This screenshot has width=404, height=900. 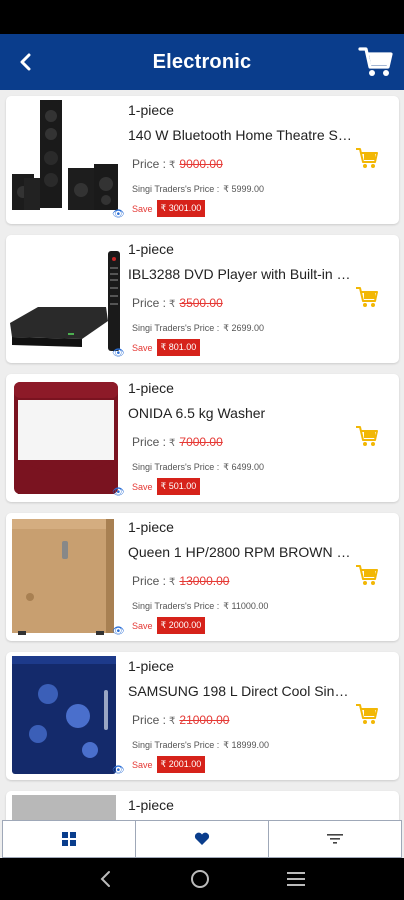 I want to click on save-row: Save ₹ 2001.00, so click(x=169, y=764).